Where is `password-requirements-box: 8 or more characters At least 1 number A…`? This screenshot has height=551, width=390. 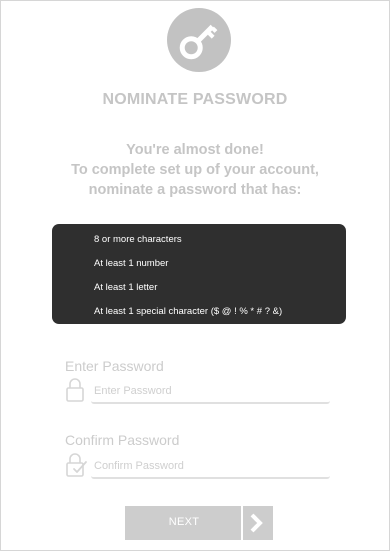
password-requirements-box: 8 or more characters At least 1 number A… is located at coordinates (199, 274).